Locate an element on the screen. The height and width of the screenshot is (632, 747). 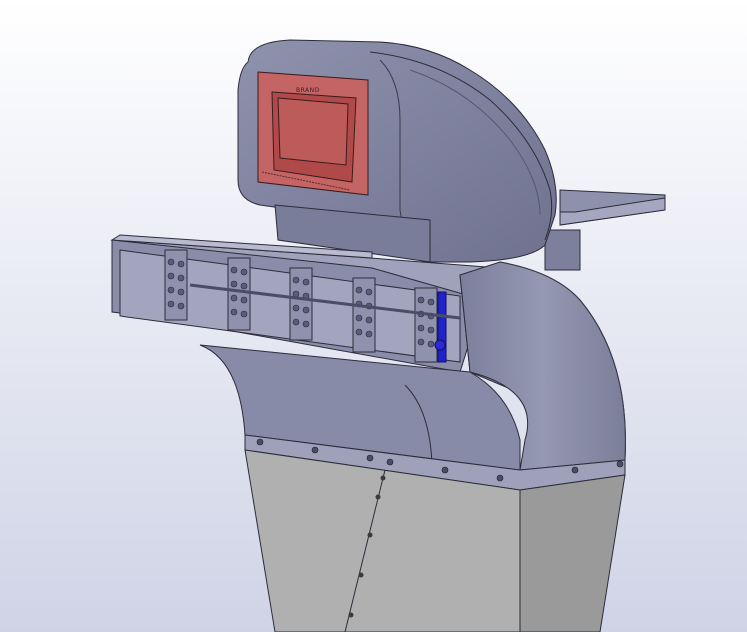
display-logo-text: BRAND is located at coordinates (308, 90).